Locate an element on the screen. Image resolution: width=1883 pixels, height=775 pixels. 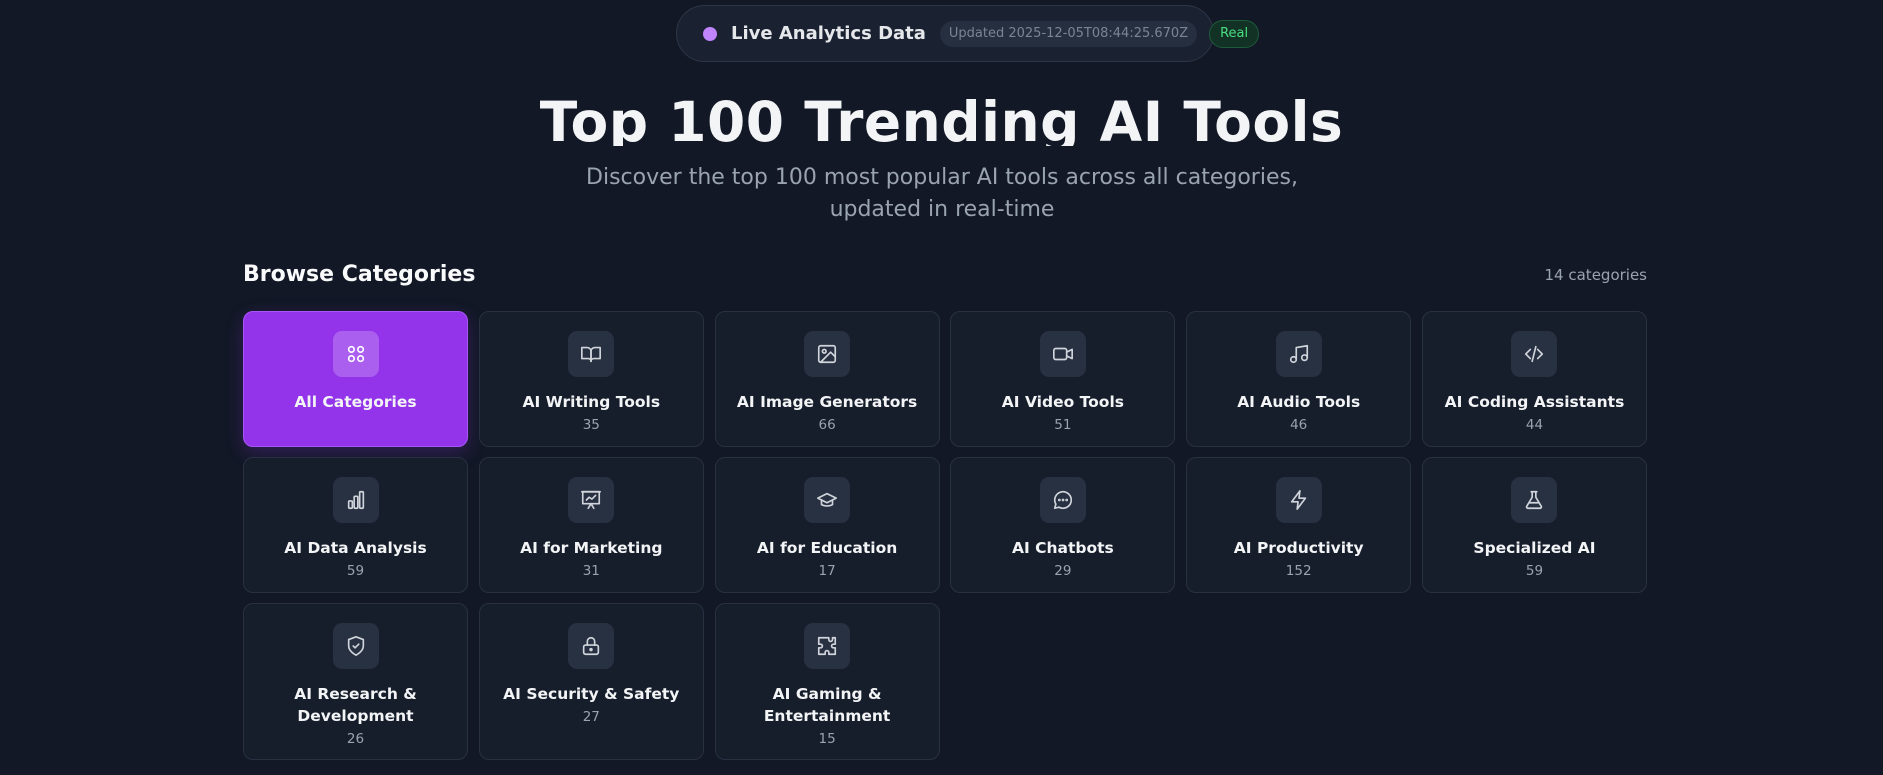
category-count-value: 152 is located at coordinates (1298, 571).